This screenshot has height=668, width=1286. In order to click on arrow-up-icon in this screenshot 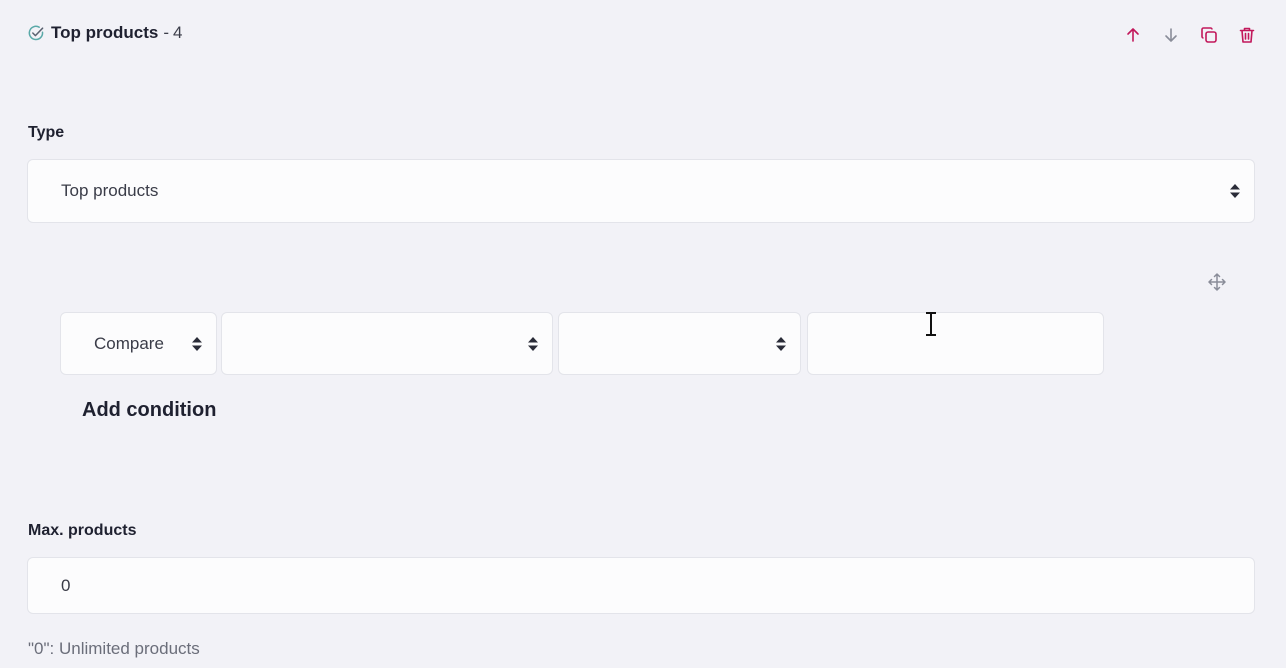, I will do `click(1133, 35)`.